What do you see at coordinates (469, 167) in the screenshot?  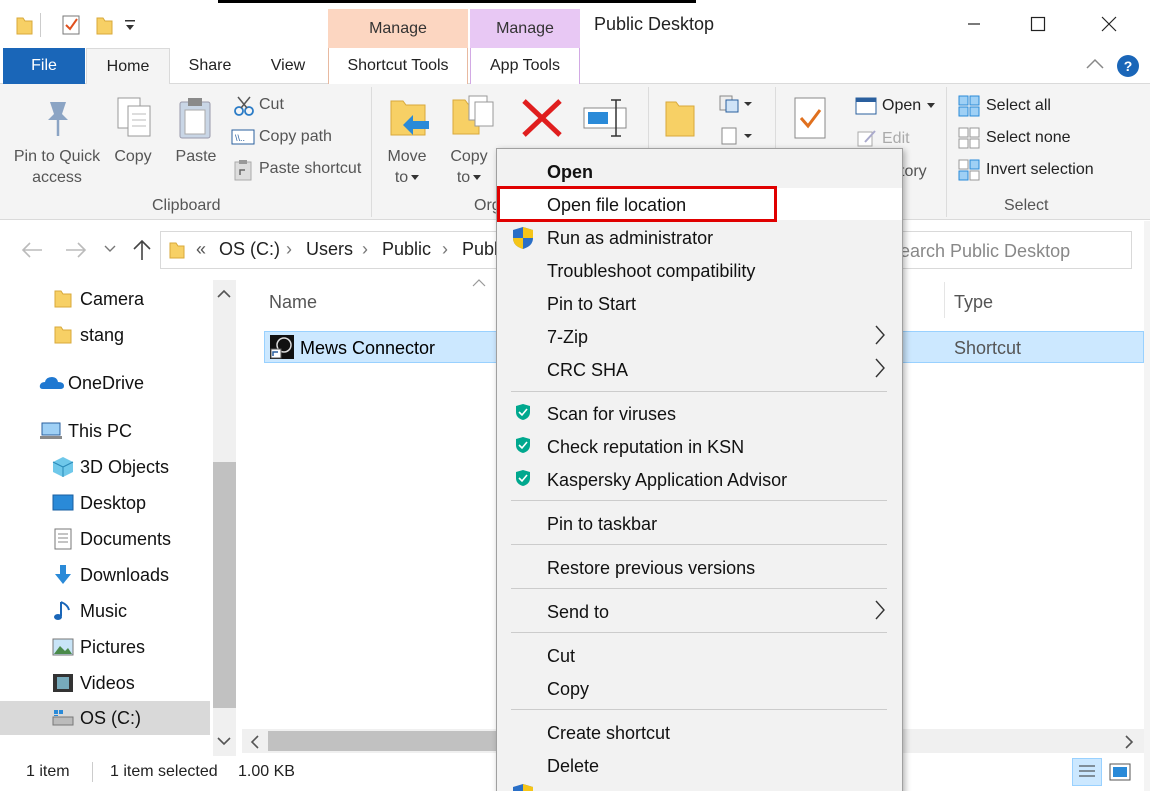 I see `copy-to-button: Copy to` at bounding box center [469, 167].